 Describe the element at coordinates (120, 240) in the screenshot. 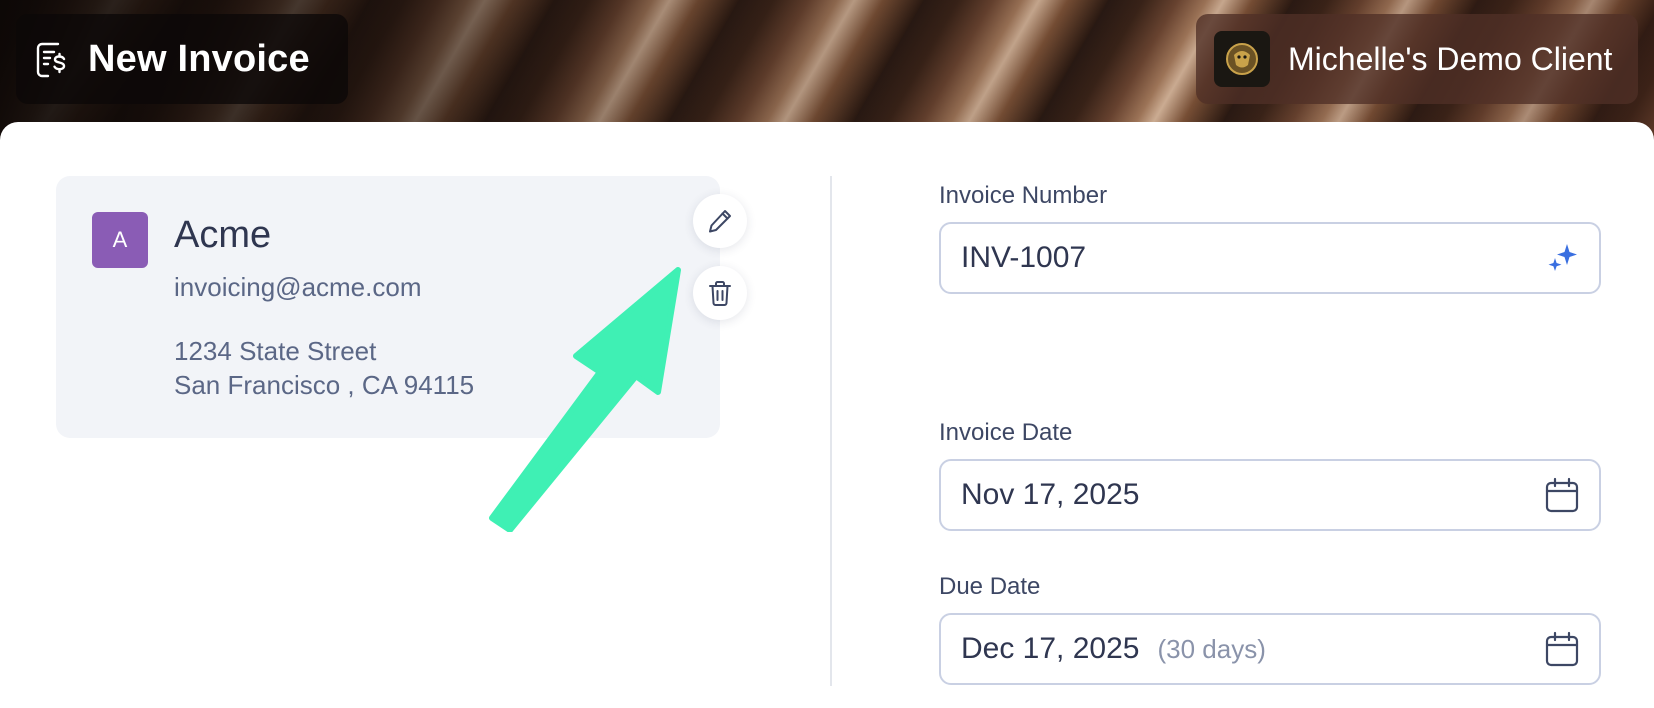

I see `customer-avatar: A` at that location.